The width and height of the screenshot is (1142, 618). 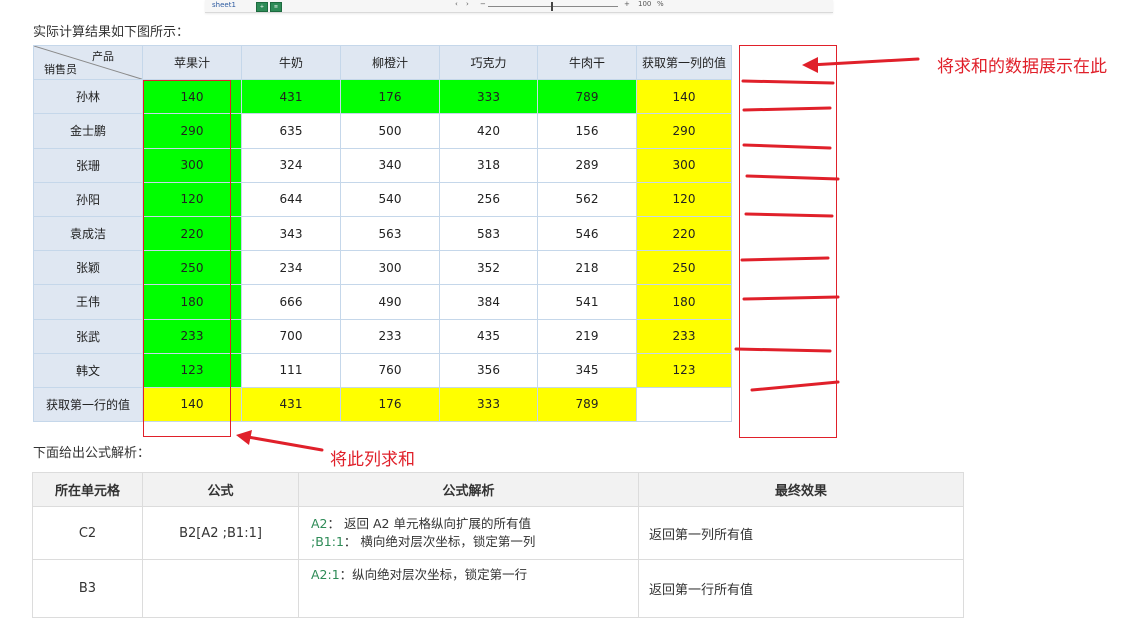 What do you see at coordinates (291, 233) in the screenshot?
I see `data-cell: 343` at bounding box center [291, 233].